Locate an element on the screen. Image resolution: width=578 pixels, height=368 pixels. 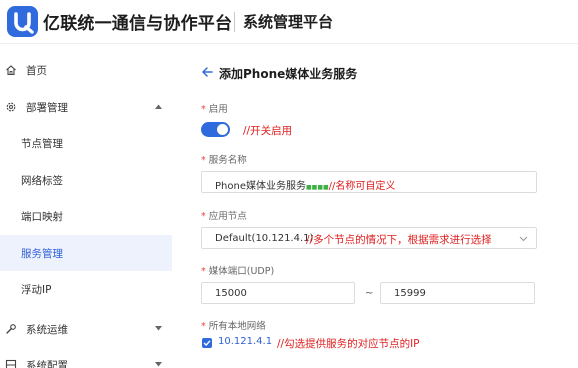
top-header: 亿联统一通信与协作平台 系统管理平台 is located at coordinates (289, 22).